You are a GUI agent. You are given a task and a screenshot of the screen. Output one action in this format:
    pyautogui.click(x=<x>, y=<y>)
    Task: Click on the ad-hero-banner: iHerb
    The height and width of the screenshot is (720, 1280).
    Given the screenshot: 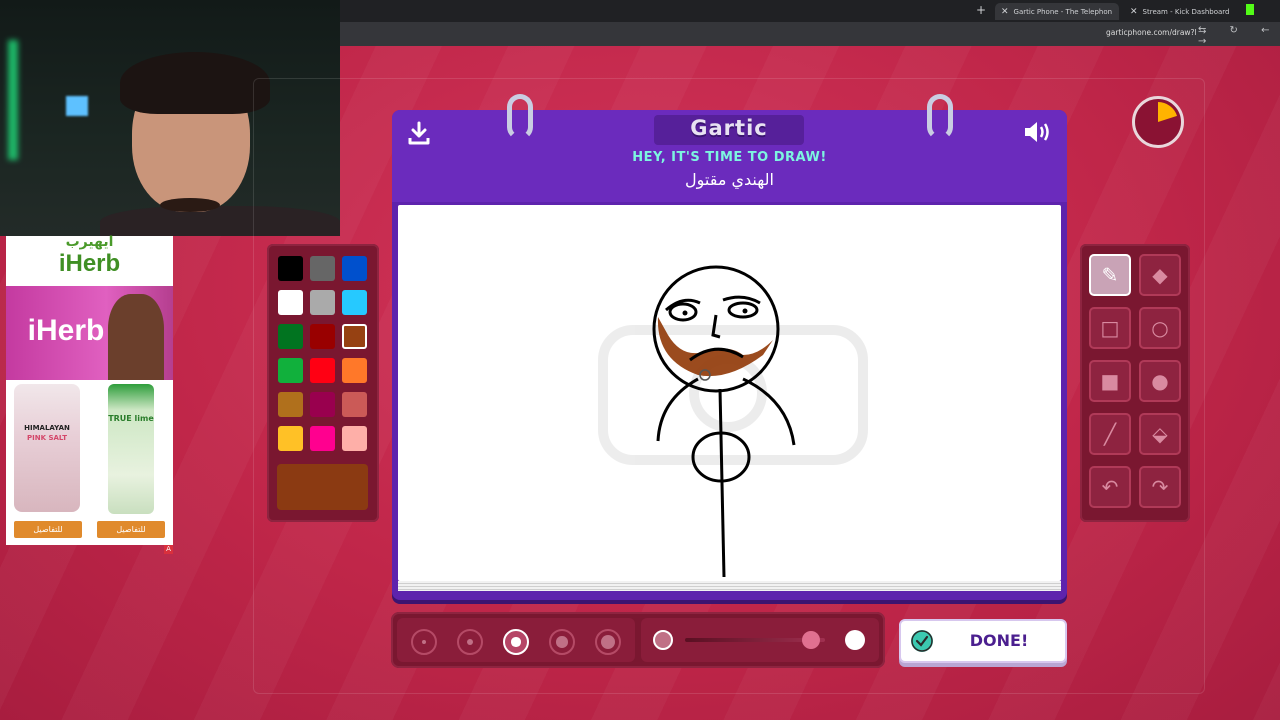 What is the action you would take?
    pyautogui.click(x=89, y=333)
    